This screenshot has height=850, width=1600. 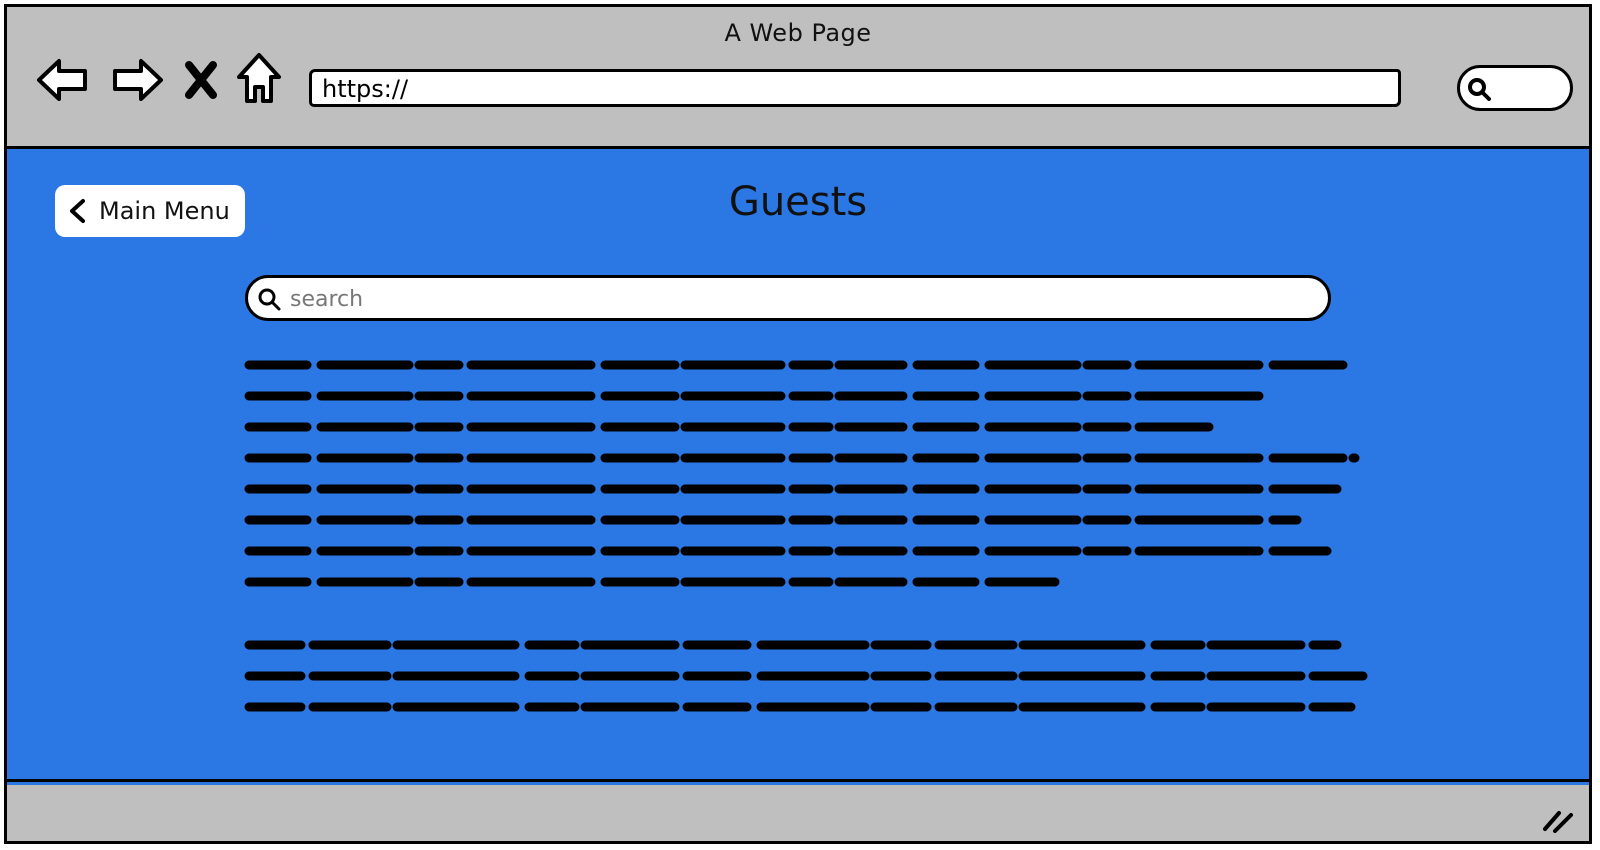 I want to click on placeholder-paragraph, so click(x=808, y=678).